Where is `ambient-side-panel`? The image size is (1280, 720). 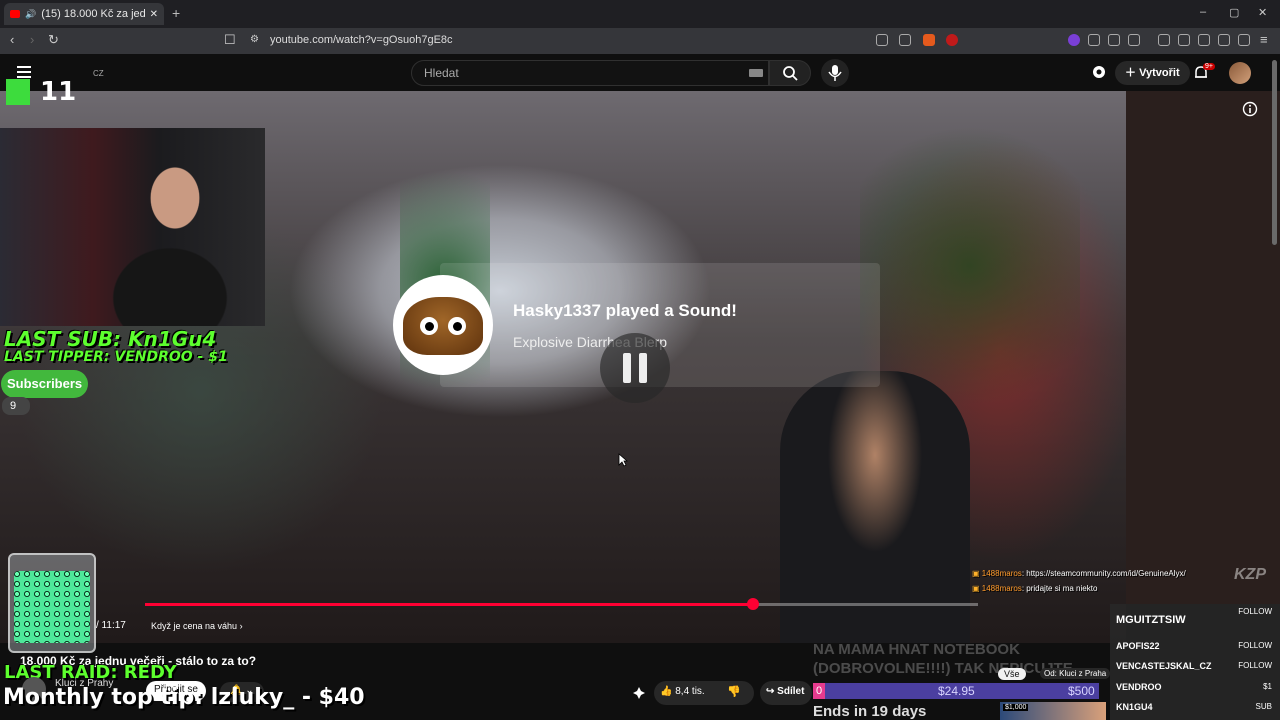
ambient-side-panel is located at coordinates (1203, 347).